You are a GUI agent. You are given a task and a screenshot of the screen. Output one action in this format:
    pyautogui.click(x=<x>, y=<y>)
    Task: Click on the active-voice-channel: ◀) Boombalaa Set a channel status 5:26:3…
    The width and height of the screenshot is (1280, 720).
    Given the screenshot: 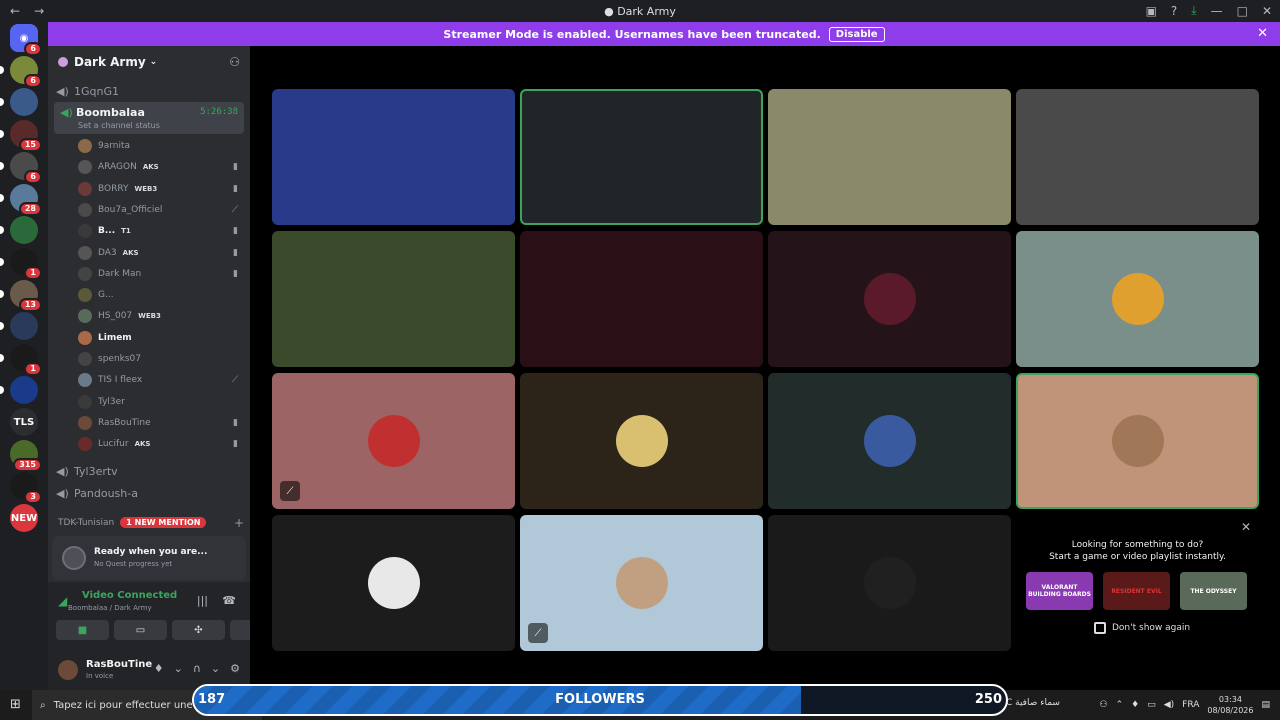 What is the action you would take?
    pyautogui.click(x=149, y=118)
    